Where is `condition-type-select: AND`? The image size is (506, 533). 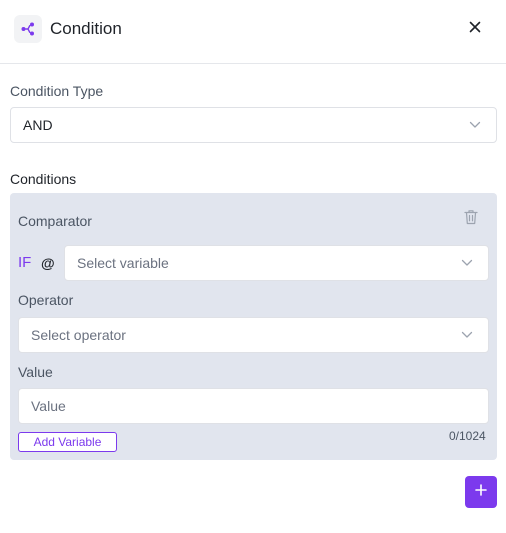
condition-type-select: AND is located at coordinates (253, 125).